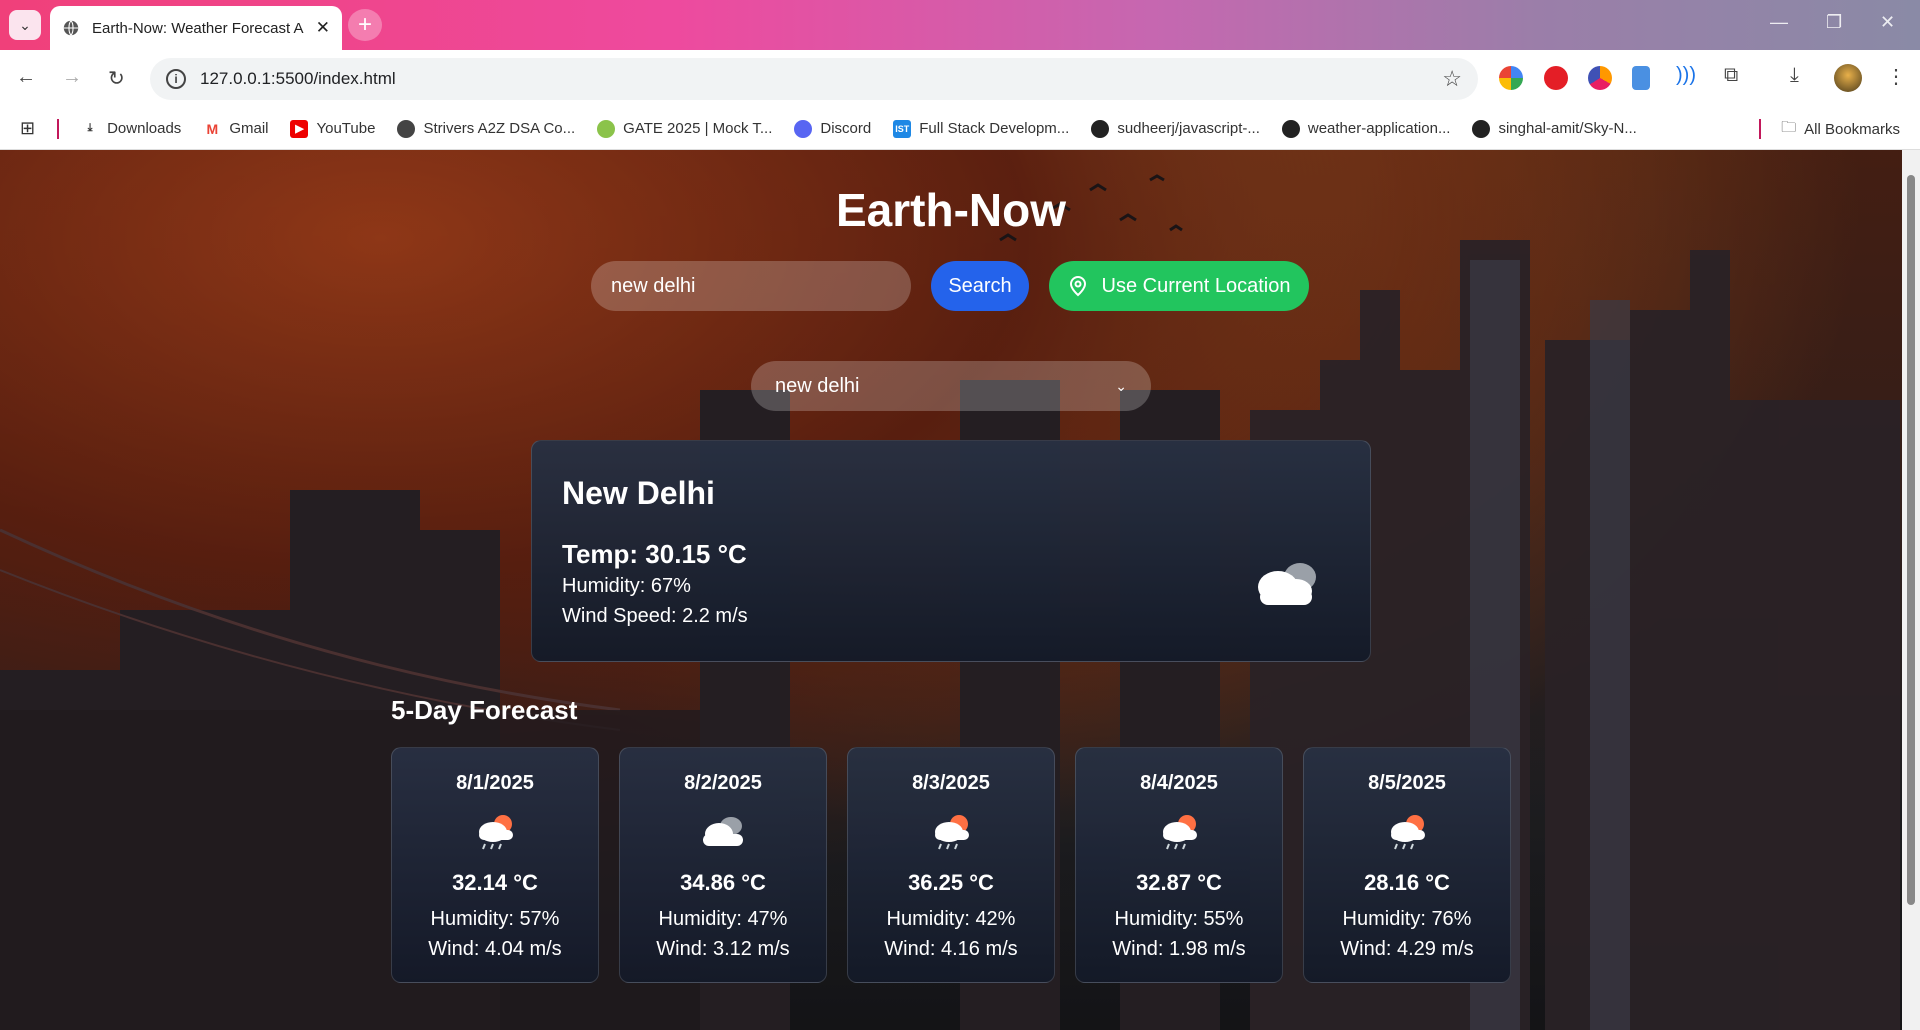  What do you see at coordinates (655, 616) in the screenshot?
I see `current-wind: Wind Speed: 2.2 m/s` at bounding box center [655, 616].